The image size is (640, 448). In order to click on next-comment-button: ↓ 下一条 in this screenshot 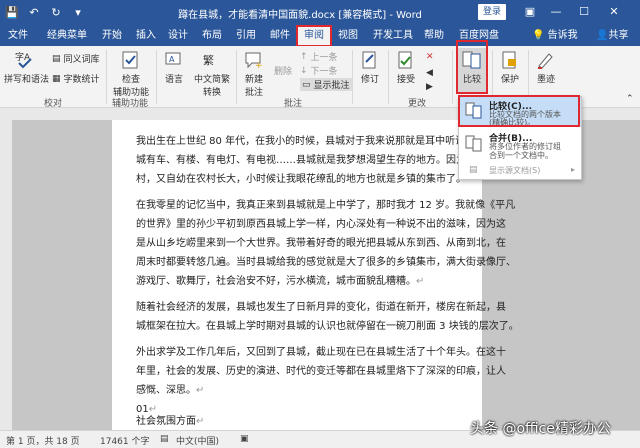, I will do `click(319, 71)`.